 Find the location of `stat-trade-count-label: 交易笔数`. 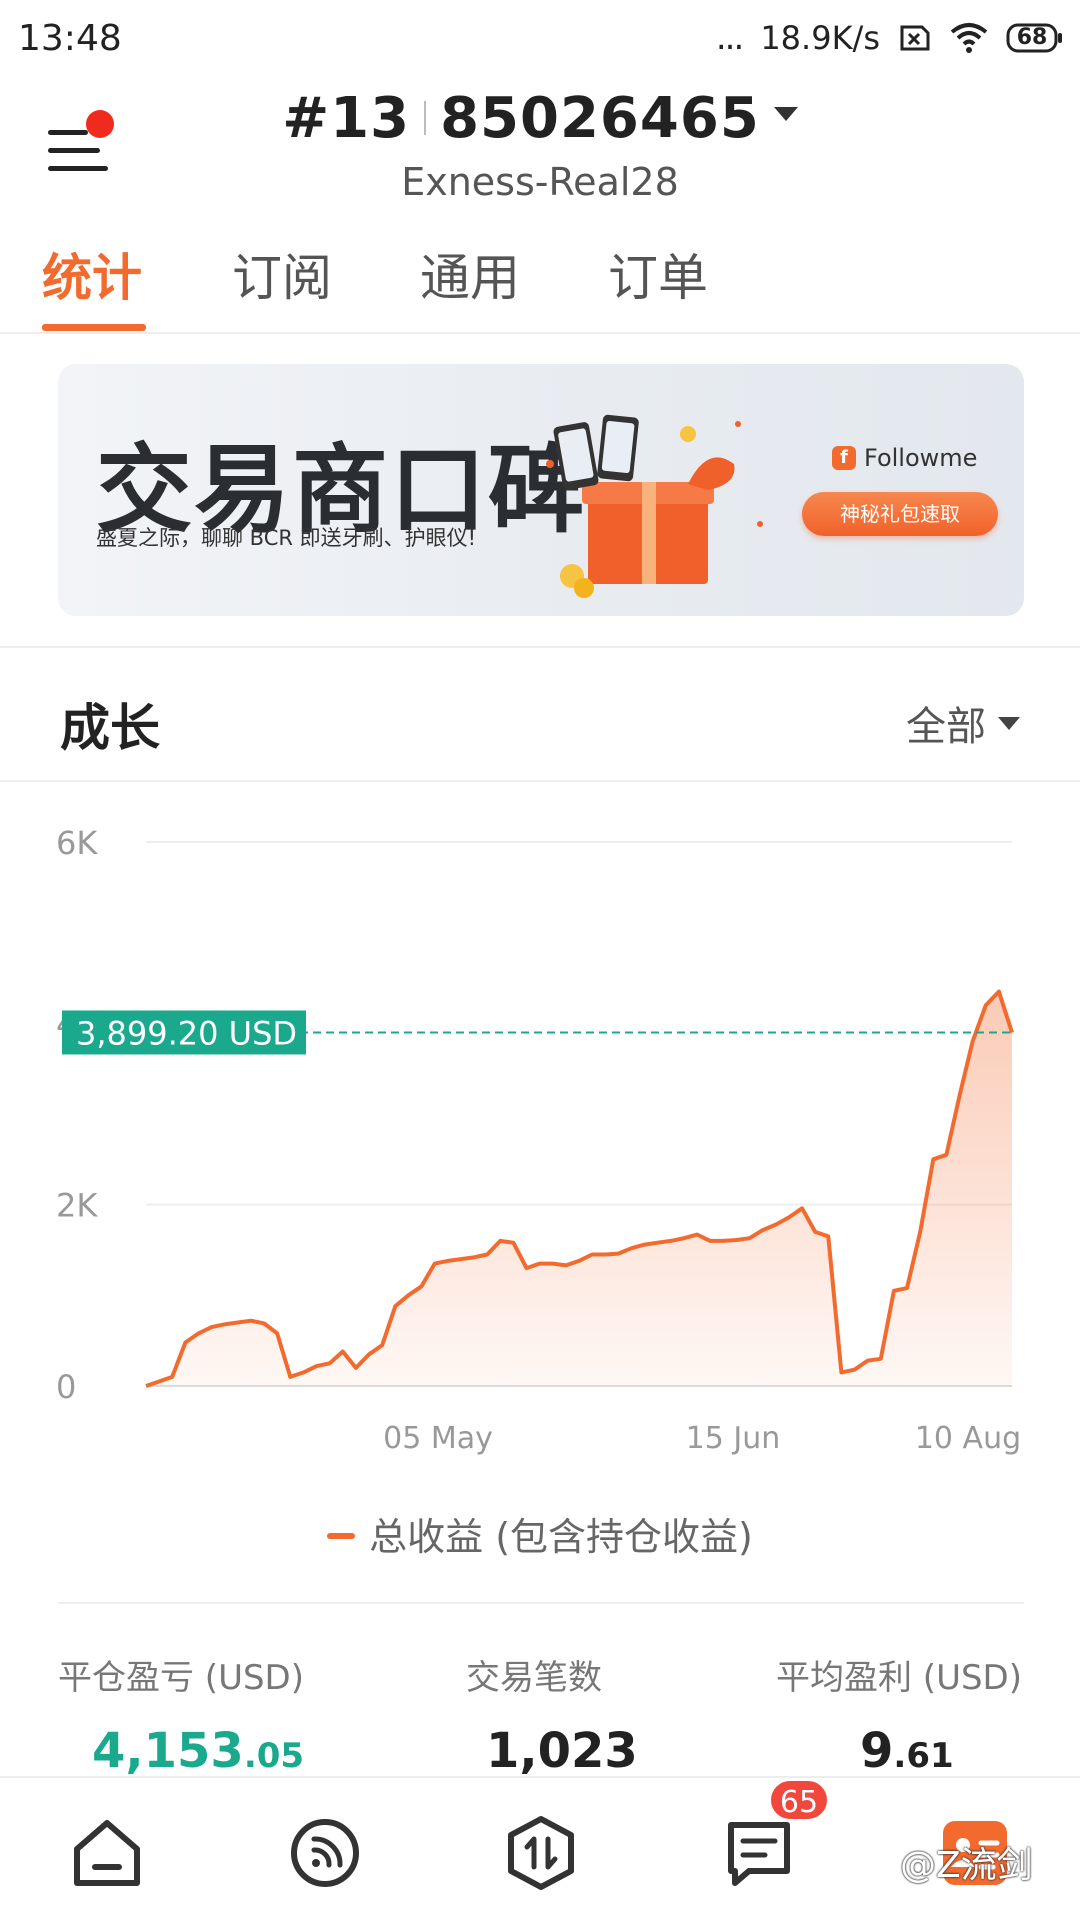

stat-trade-count-label: 交易笔数 is located at coordinates (534, 1678).